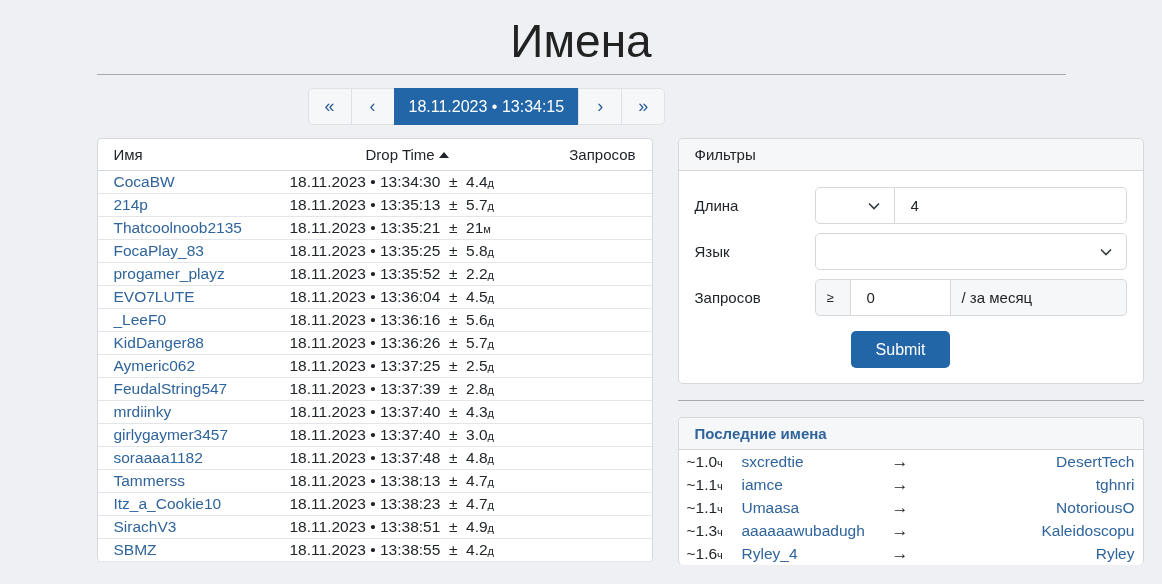  What do you see at coordinates (717, 205) in the screenshot?
I see `field-label: Длина` at bounding box center [717, 205].